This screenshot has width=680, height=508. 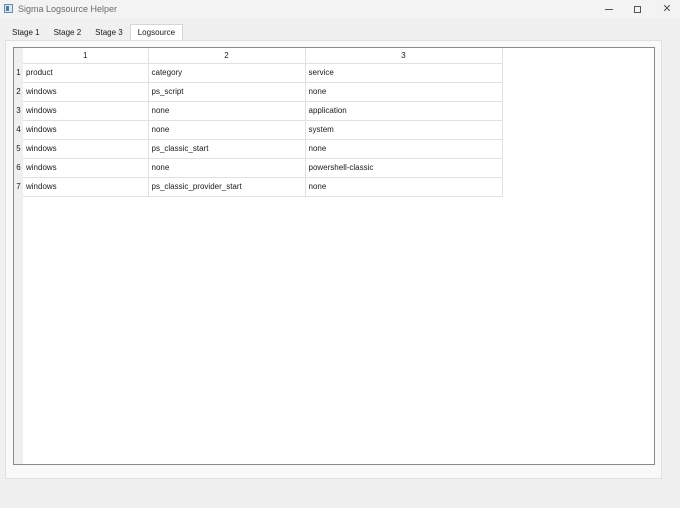 I want to click on row-header: 4, so click(x=18, y=129).